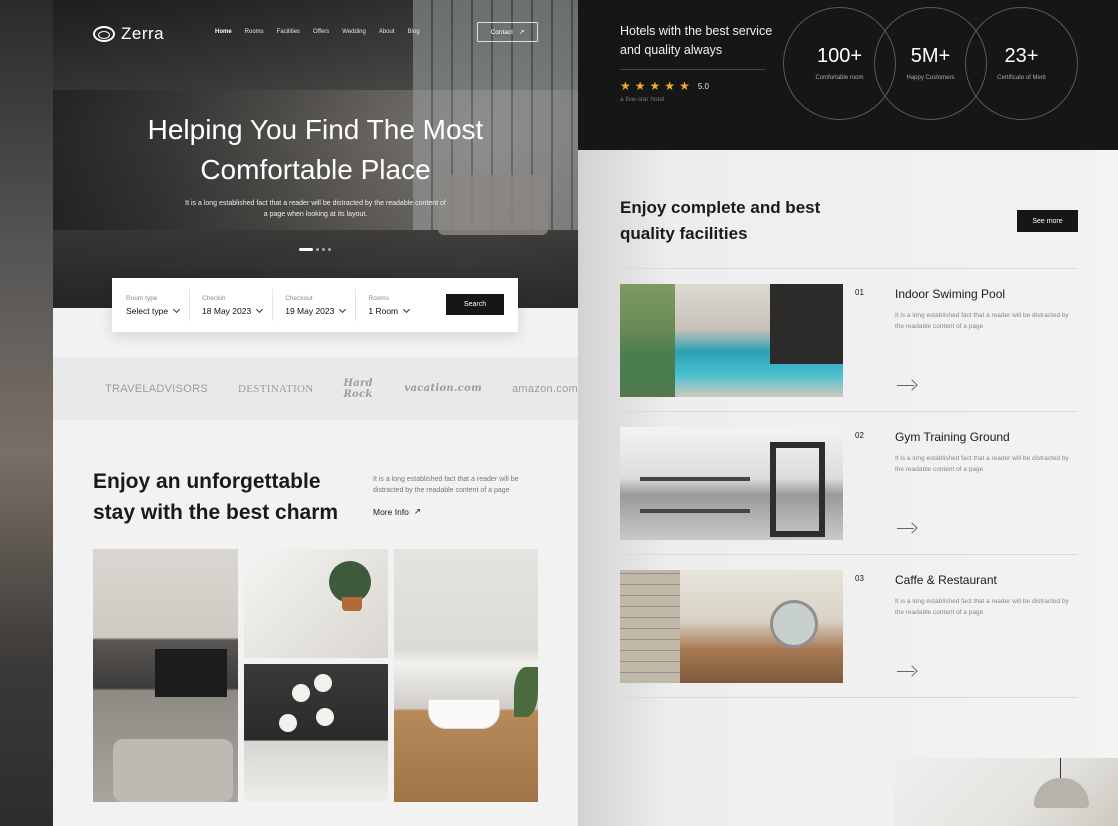 The image size is (1118, 826). I want to click on more-info-label: More Info, so click(391, 511).